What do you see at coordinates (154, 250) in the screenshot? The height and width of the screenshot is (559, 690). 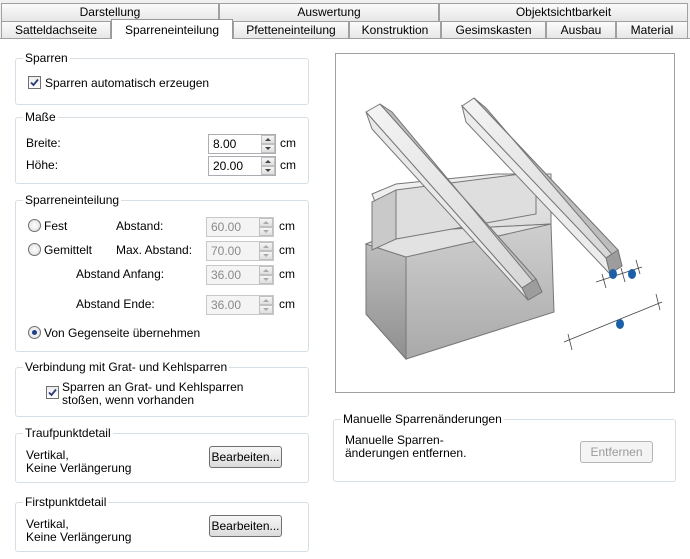 I see `max-abstand-label: Max. Abstand:` at bounding box center [154, 250].